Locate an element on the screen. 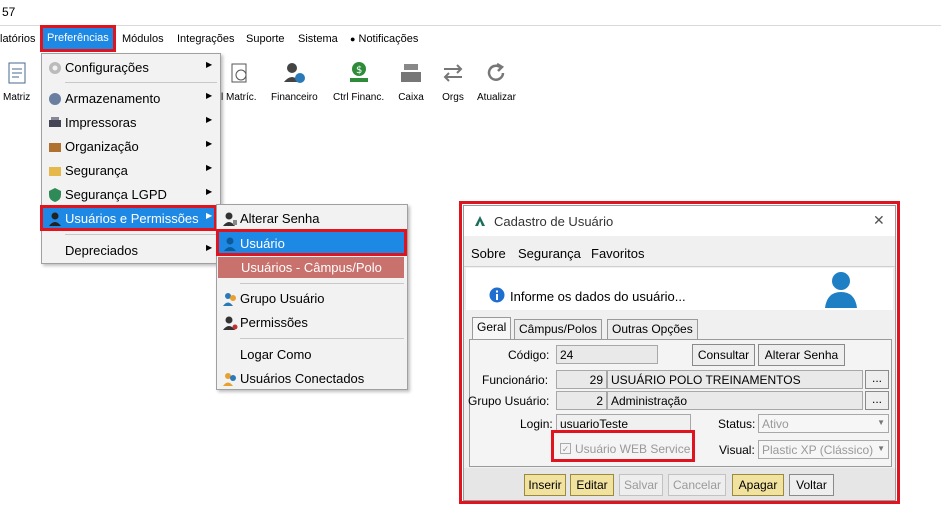 The height and width of the screenshot is (520, 941). menu-item-impressoras: Impressoras ▶ is located at coordinates (131, 123).